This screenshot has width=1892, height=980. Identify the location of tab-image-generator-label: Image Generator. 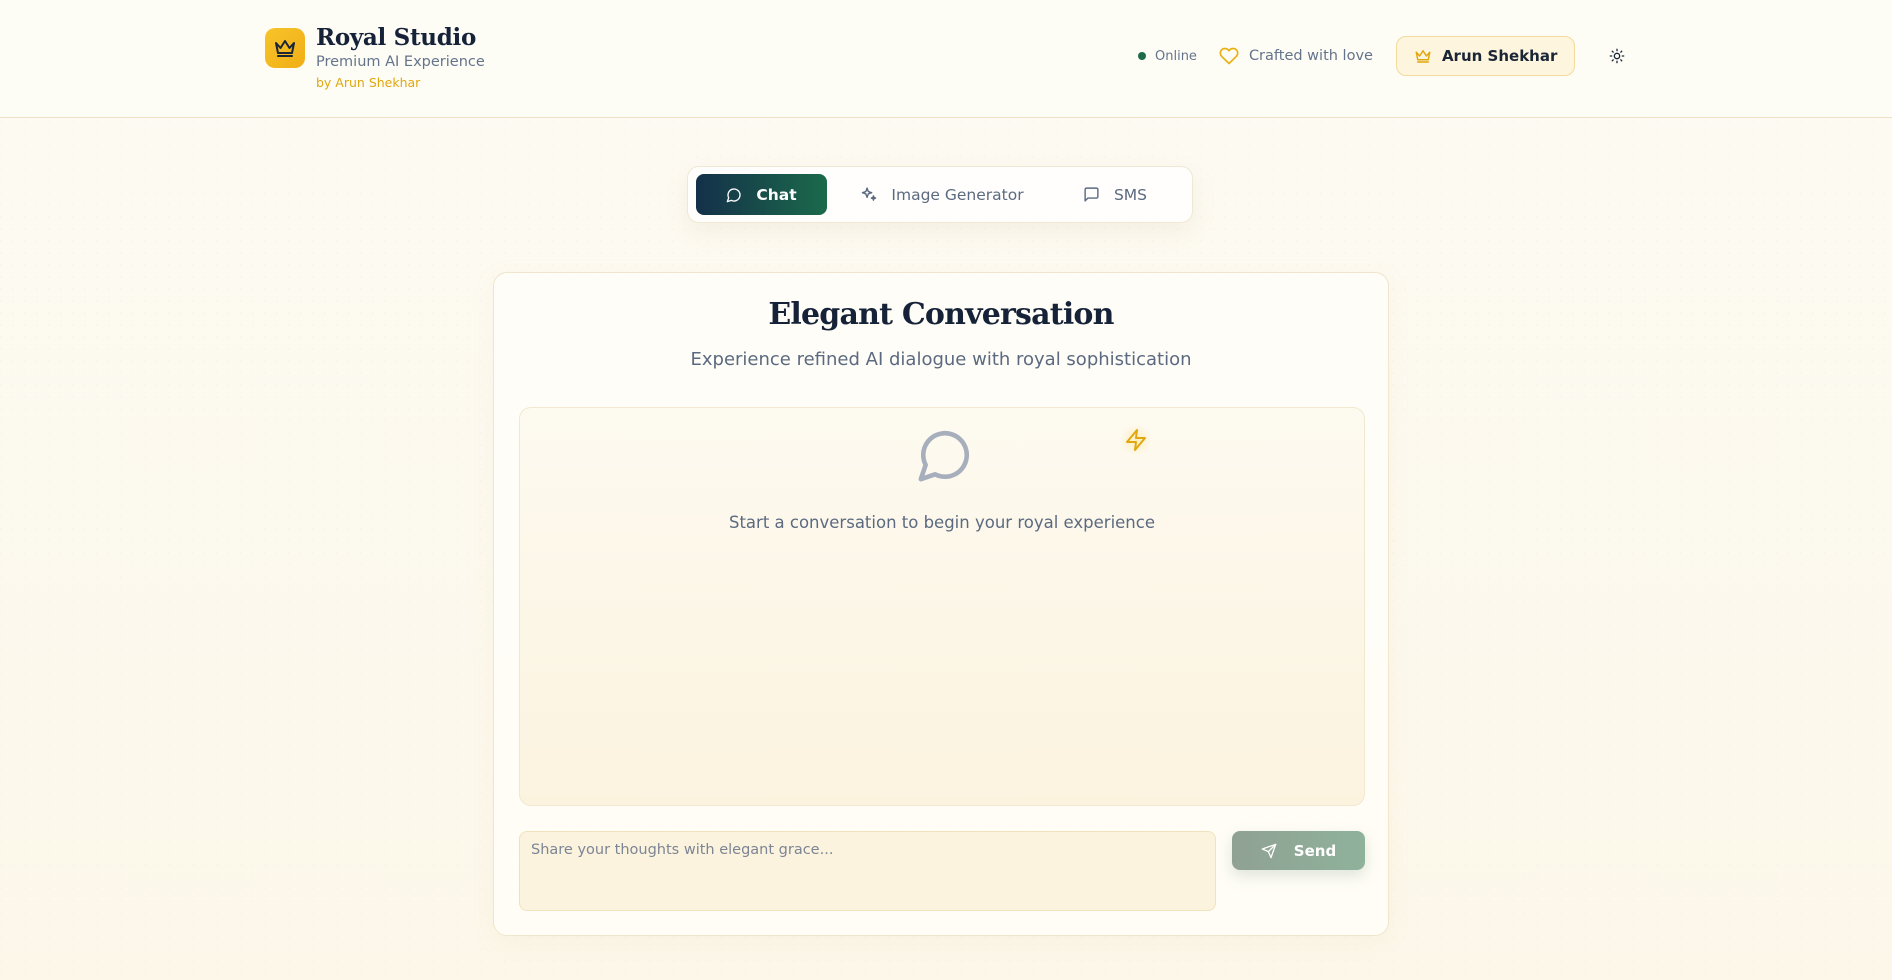
(957, 194).